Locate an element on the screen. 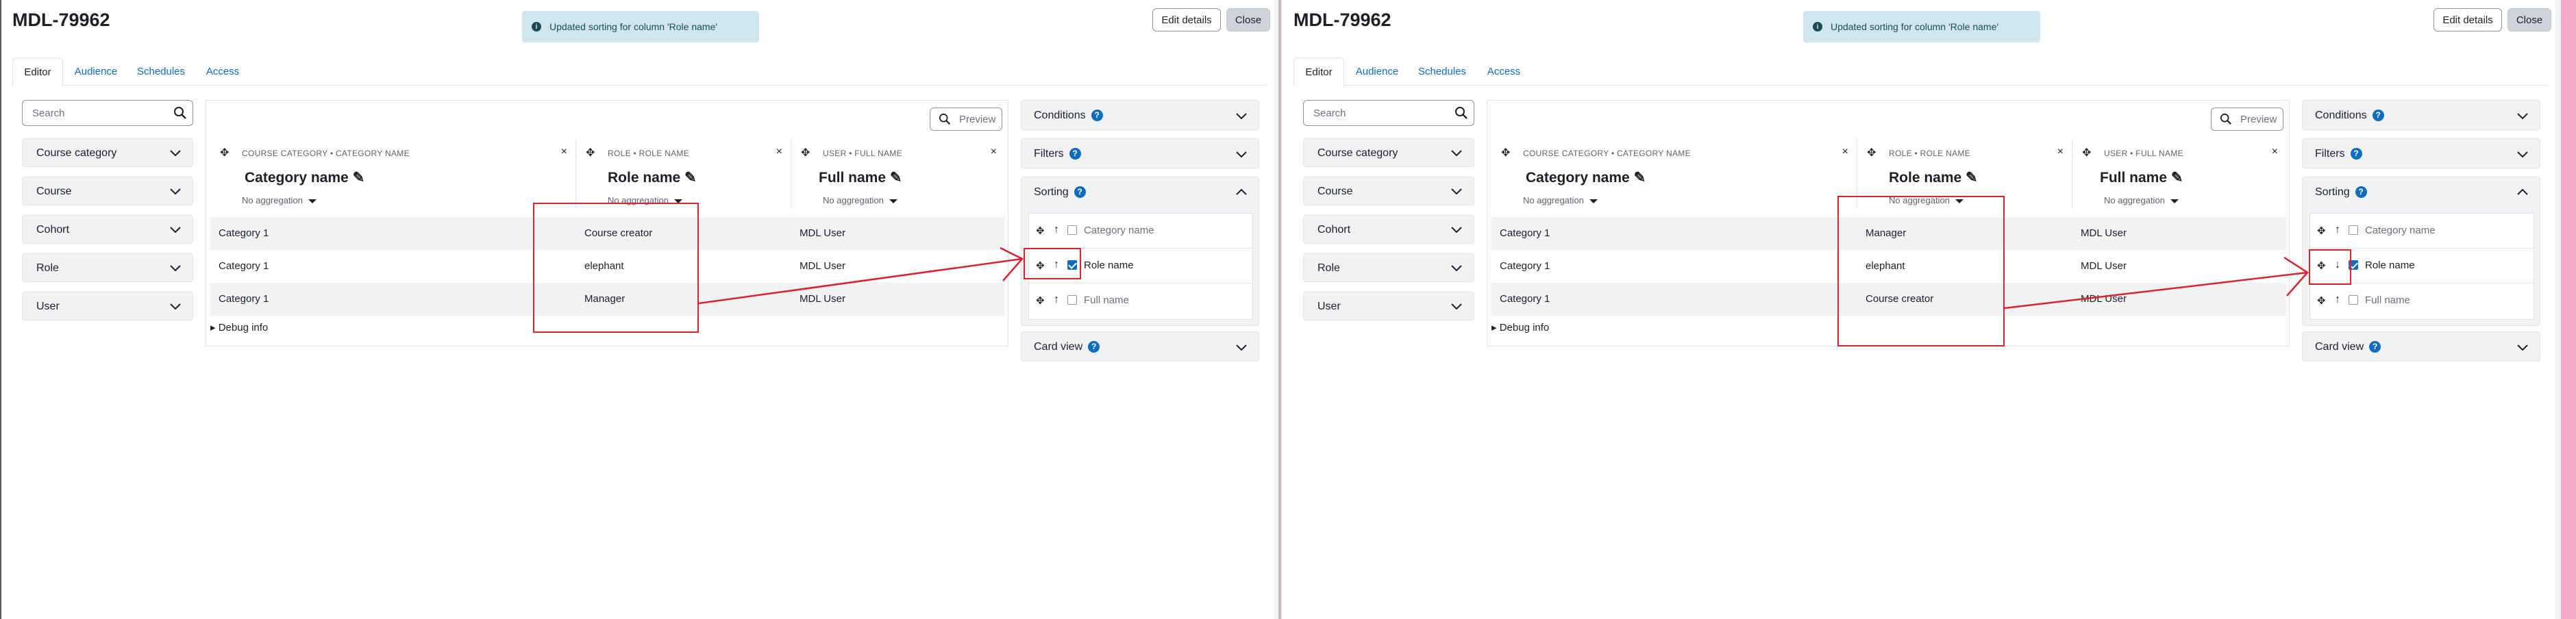  annotation-arrowhead-after is located at coordinates (2296, 276).